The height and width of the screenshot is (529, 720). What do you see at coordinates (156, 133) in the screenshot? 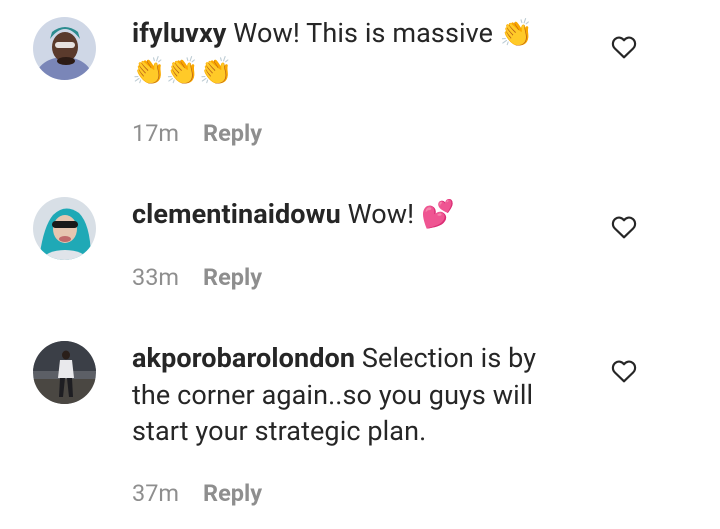
I see `comment-timestamp: 17m` at bounding box center [156, 133].